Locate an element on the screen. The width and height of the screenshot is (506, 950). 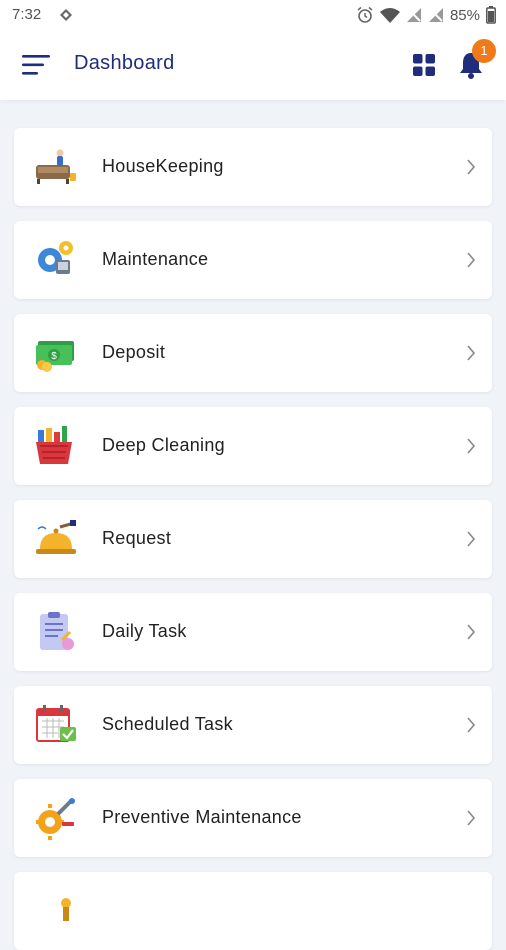
status-bar: 7:32 85% is located at coordinates (253, 15).